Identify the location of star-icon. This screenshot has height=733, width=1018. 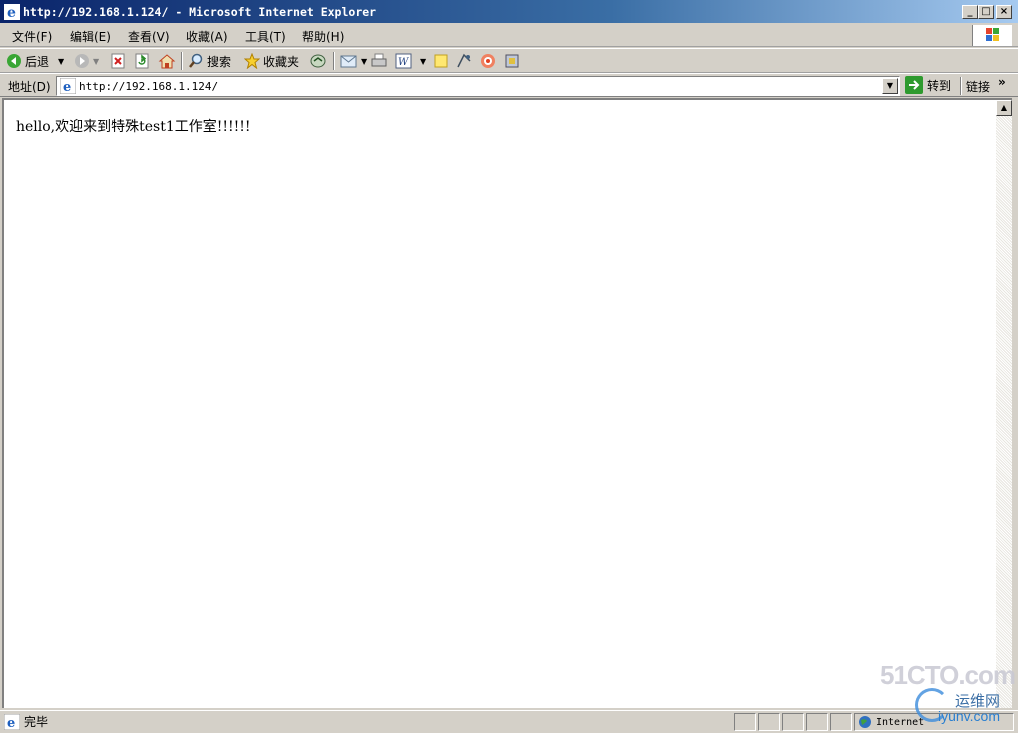
(252, 61).